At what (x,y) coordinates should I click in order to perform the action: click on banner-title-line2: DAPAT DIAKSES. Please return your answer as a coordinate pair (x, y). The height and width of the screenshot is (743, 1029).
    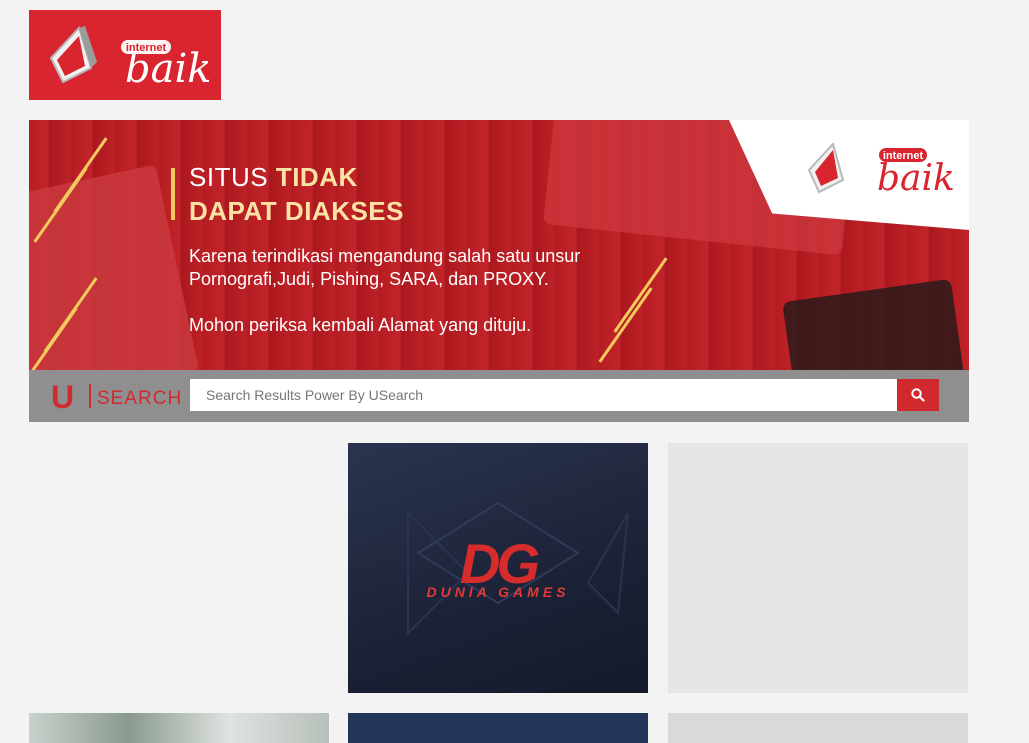
    Looking at the image, I should click on (296, 211).